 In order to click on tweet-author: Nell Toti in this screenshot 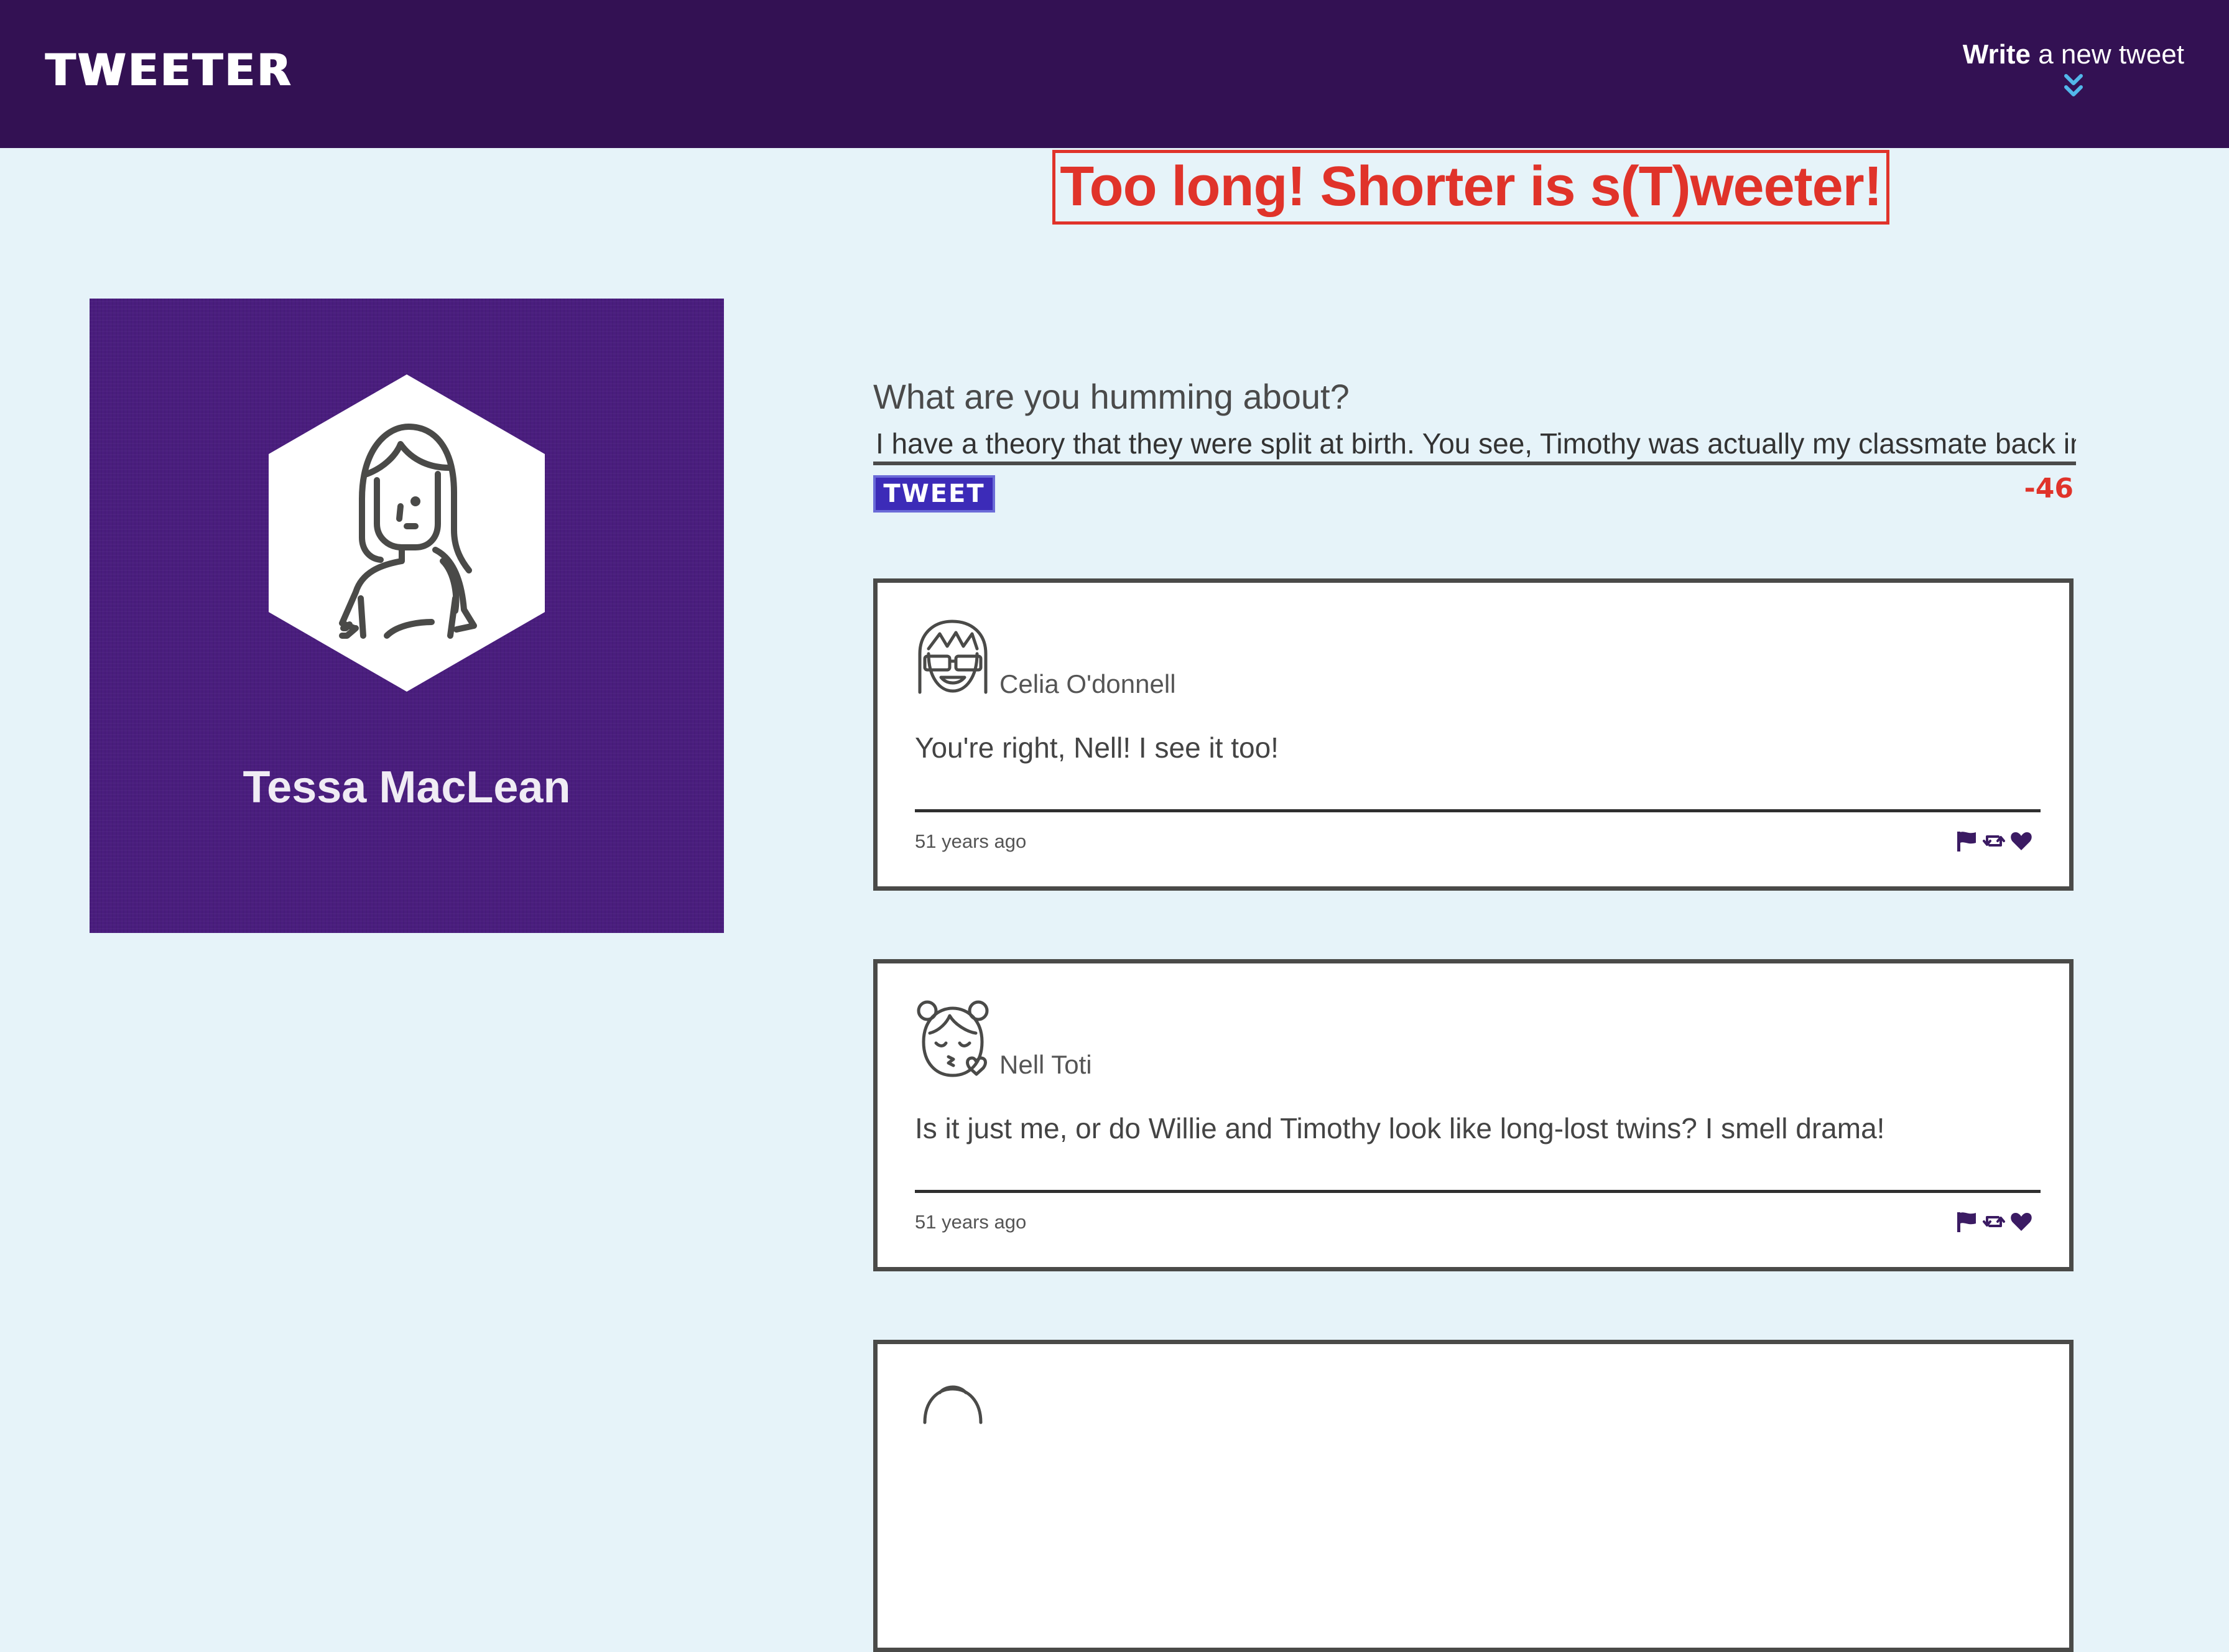, I will do `click(1045, 1064)`.